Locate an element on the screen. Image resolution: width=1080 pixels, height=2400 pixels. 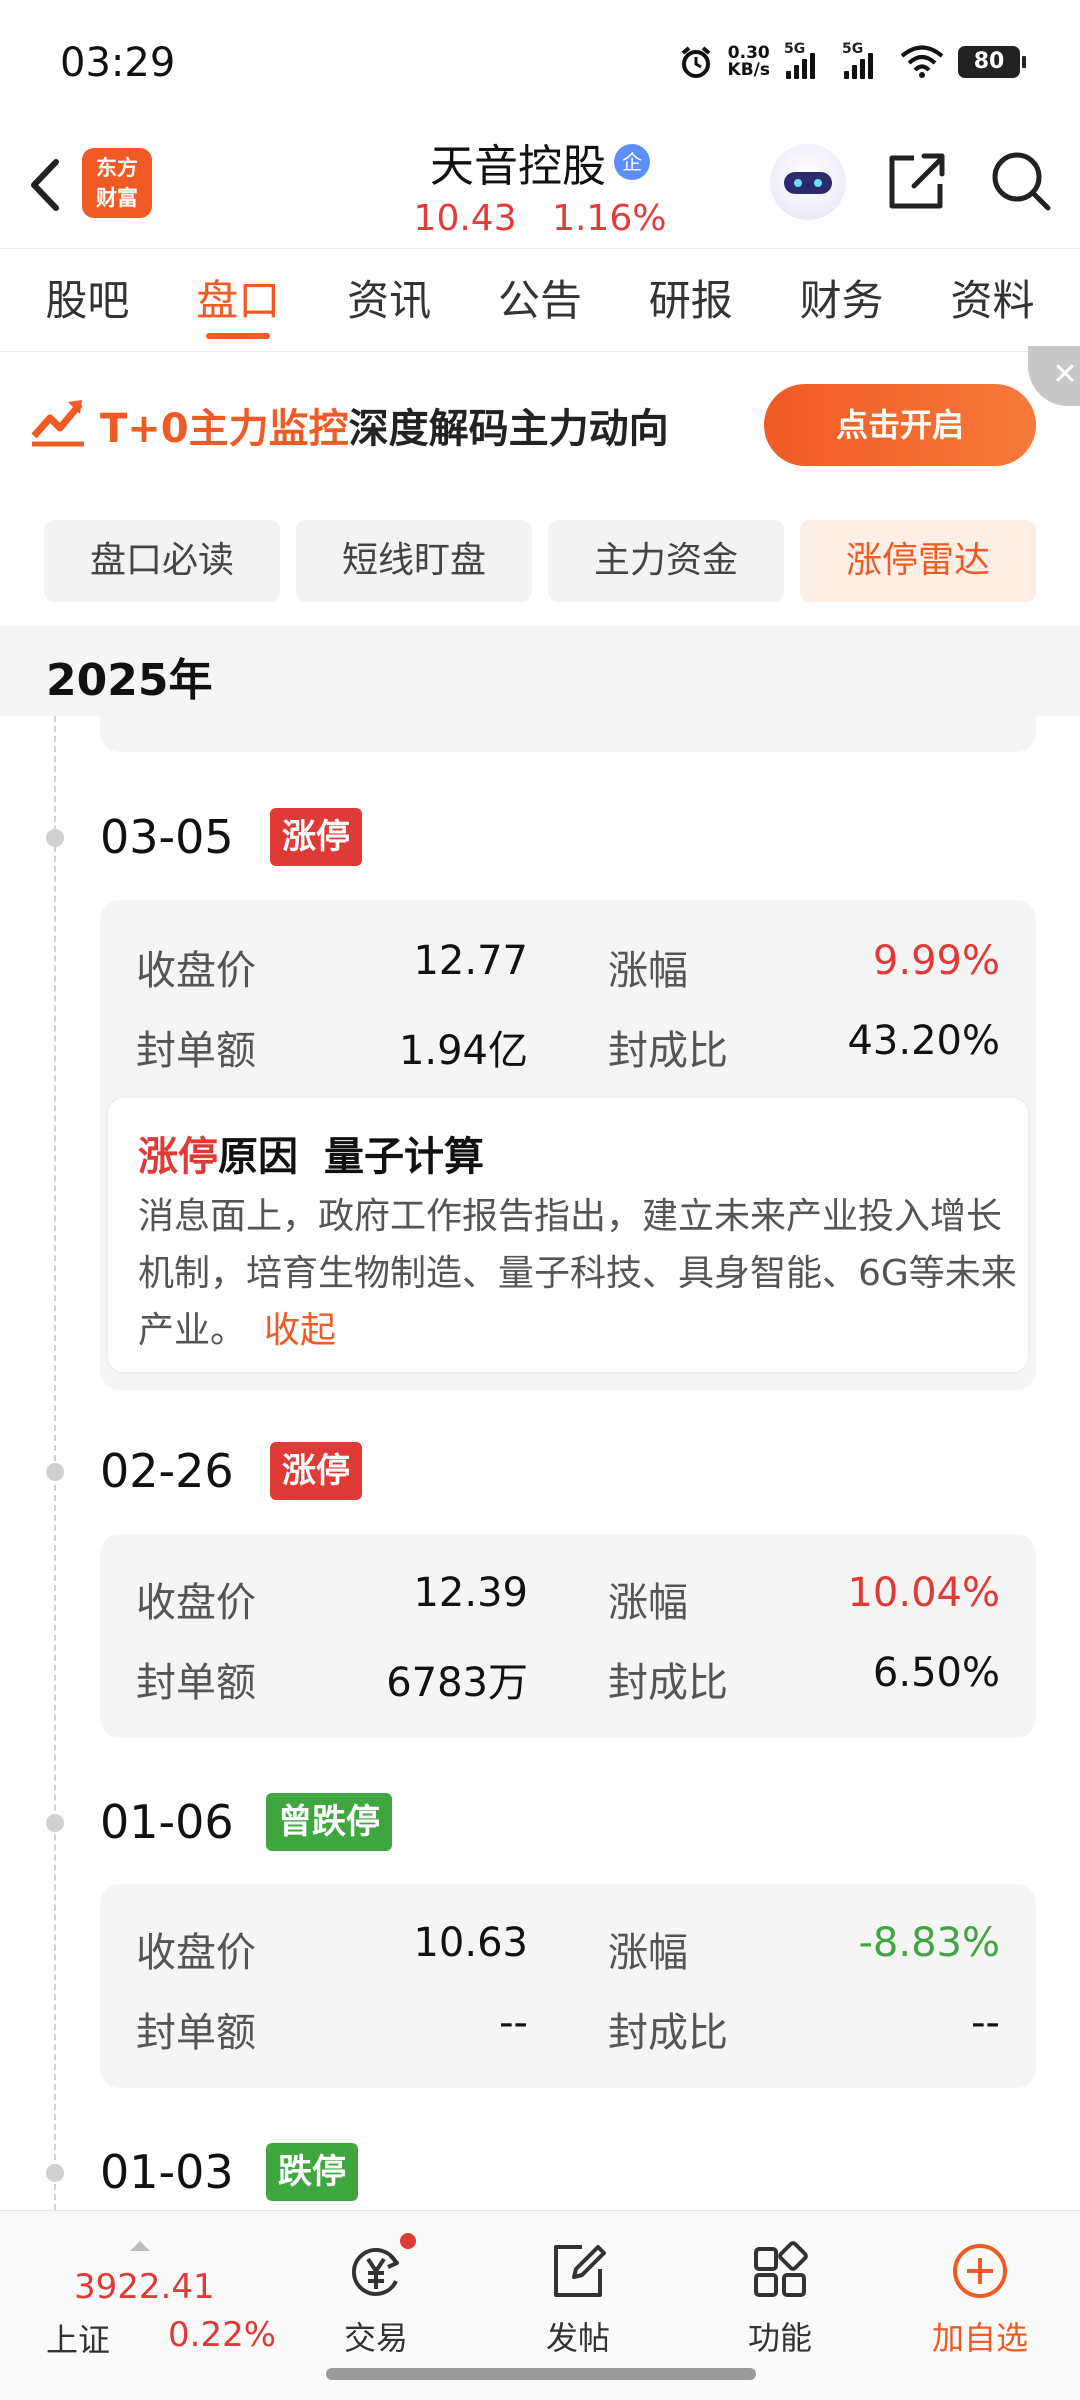
stock-header: 东方 财富 天音控股 企 10.43 1.16% is located at coordinates (540, 189).